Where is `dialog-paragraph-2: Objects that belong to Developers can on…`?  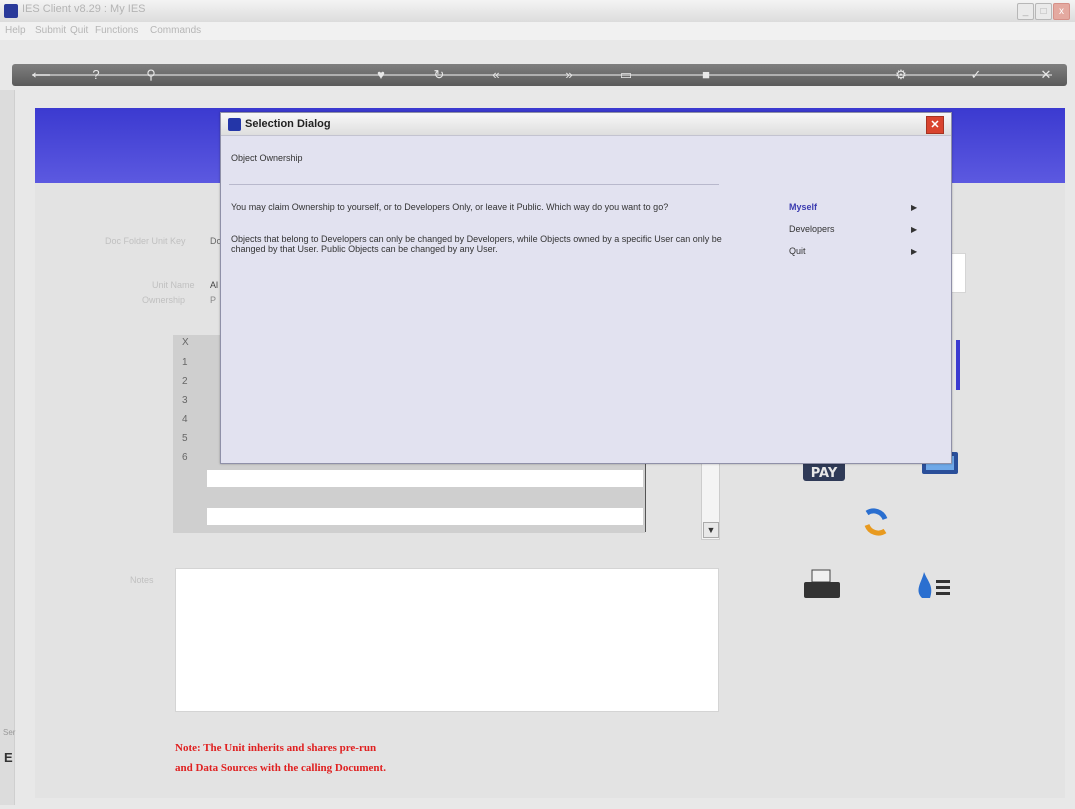 dialog-paragraph-2: Objects that belong to Developers can on… is located at coordinates (476, 244).